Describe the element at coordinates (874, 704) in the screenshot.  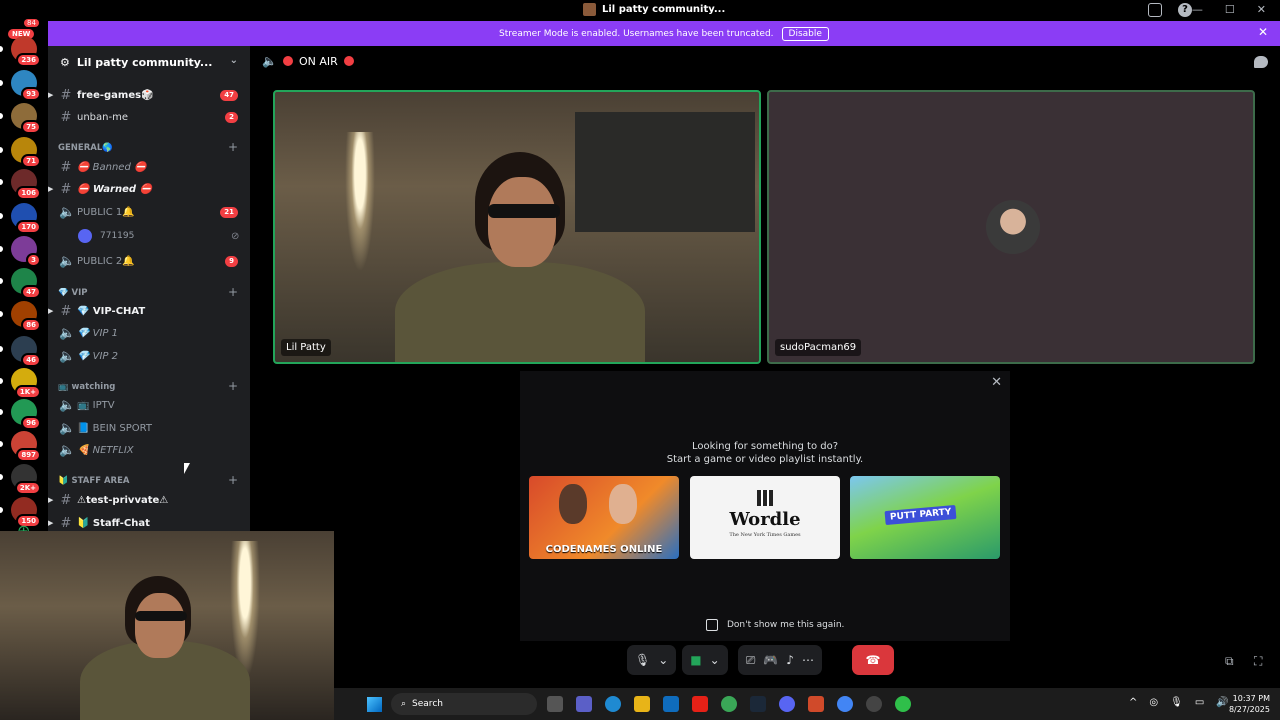
I see `settings-icon` at that location.